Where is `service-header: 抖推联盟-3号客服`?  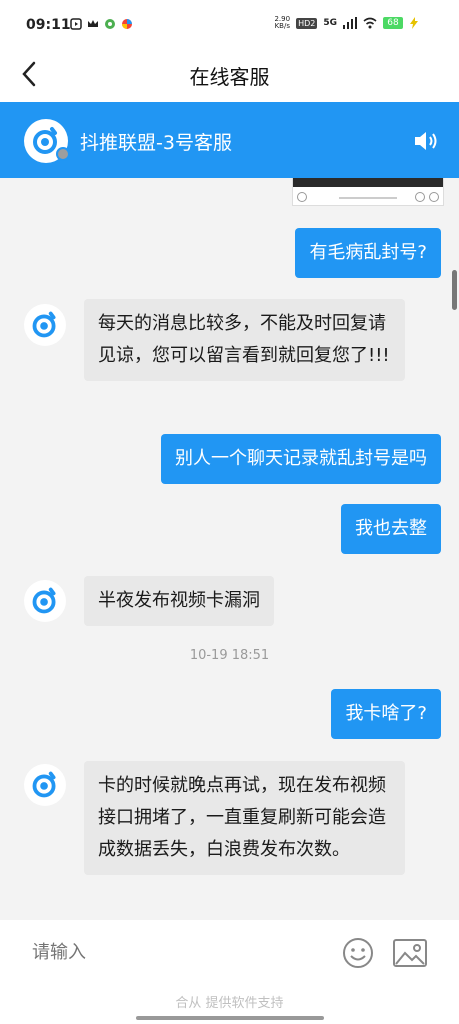
service-header: 抖推联盟-3号客服 is located at coordinates (229, 140).